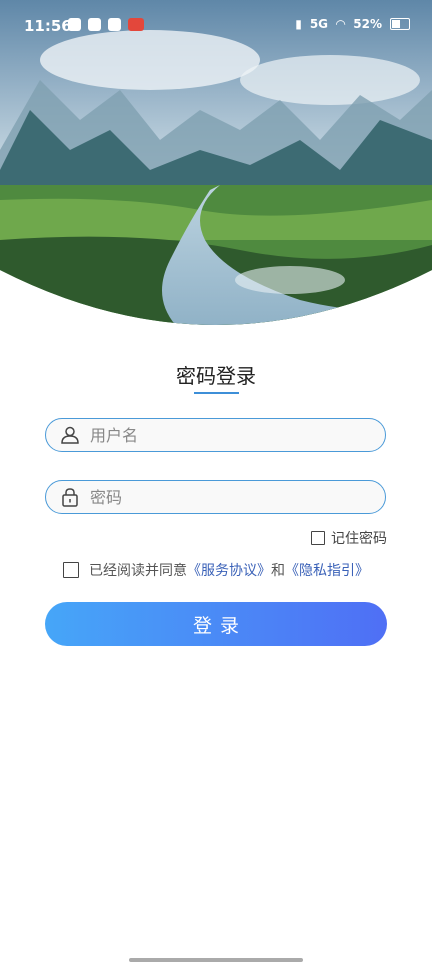  What do you see at coordinates (106, 24) in the screenshot?
I see `status-app-icons` at bounding box center [106, 24].